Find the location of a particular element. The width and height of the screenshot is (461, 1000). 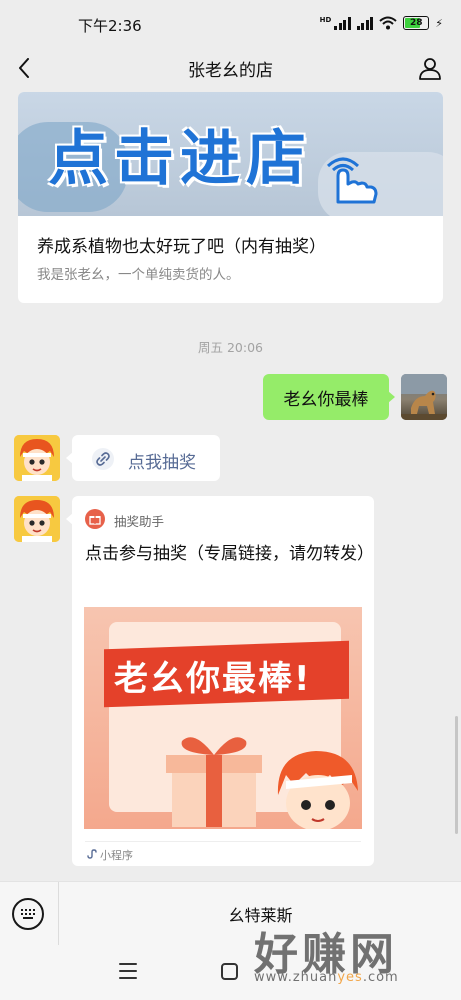

gift-icon is located at coordinates (95, 519).